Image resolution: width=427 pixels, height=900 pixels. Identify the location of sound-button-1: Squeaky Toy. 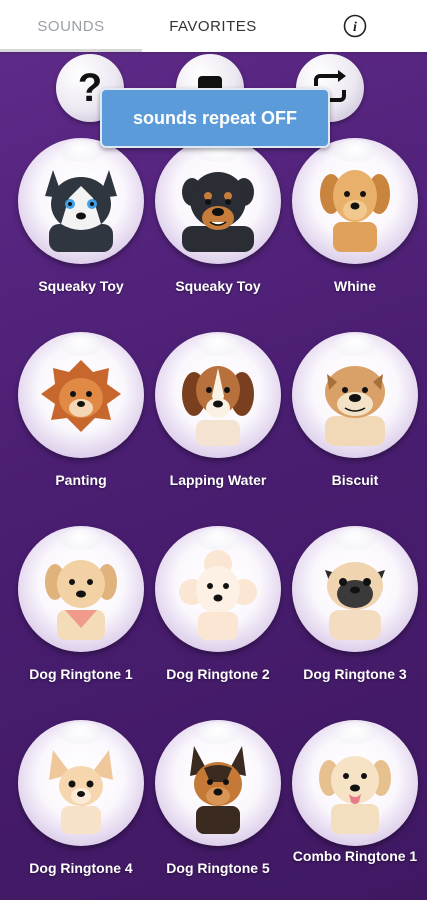
(84, 233).